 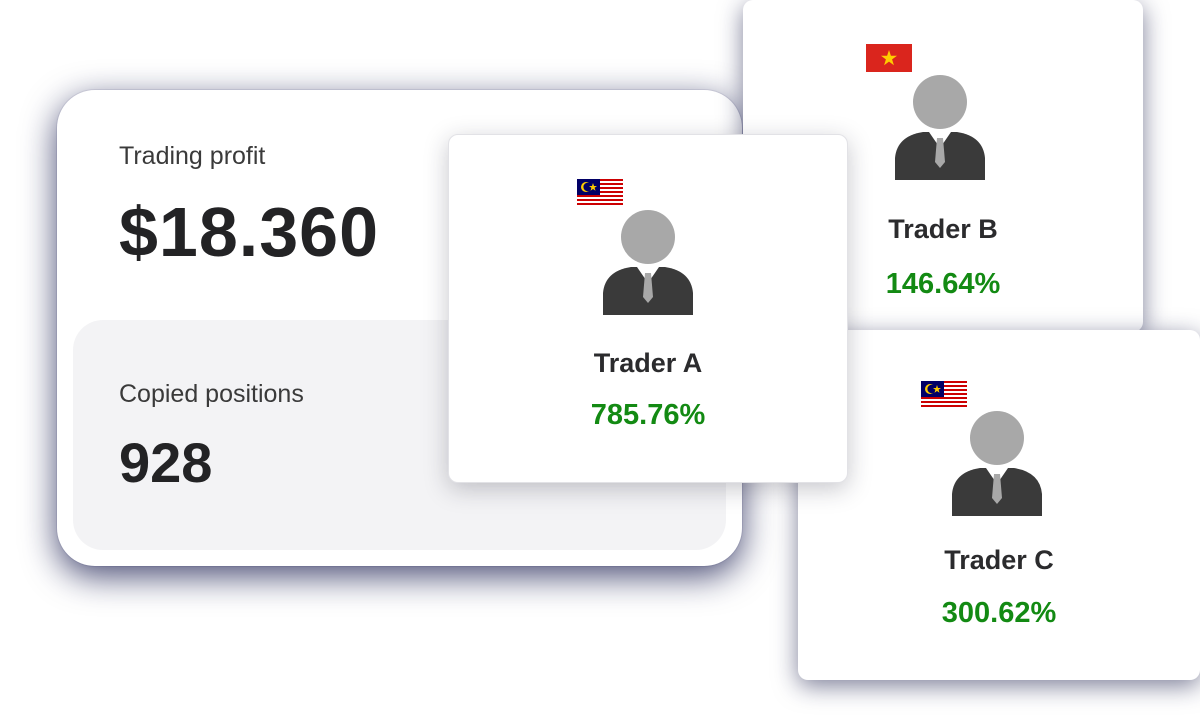 I want to click on trading-profit-value: $18.360, so click(x=249, y=232).